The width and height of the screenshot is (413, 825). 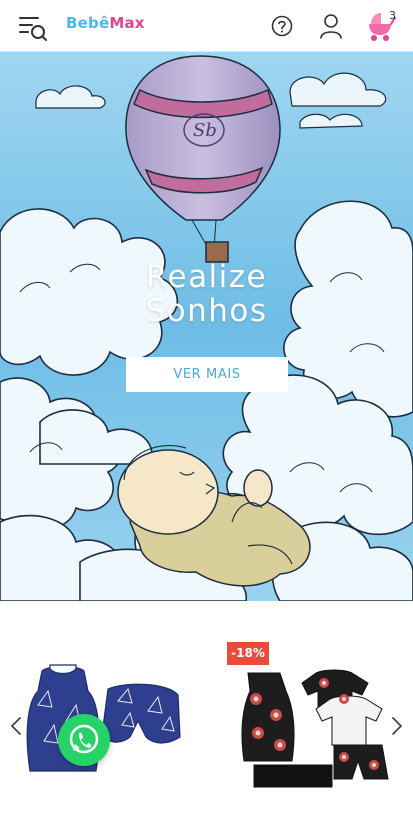 What do you see at coordinates (315, 728) in the screenshot?
I see `donut-print-romper-set-icon` at bounding box center [315, 728].